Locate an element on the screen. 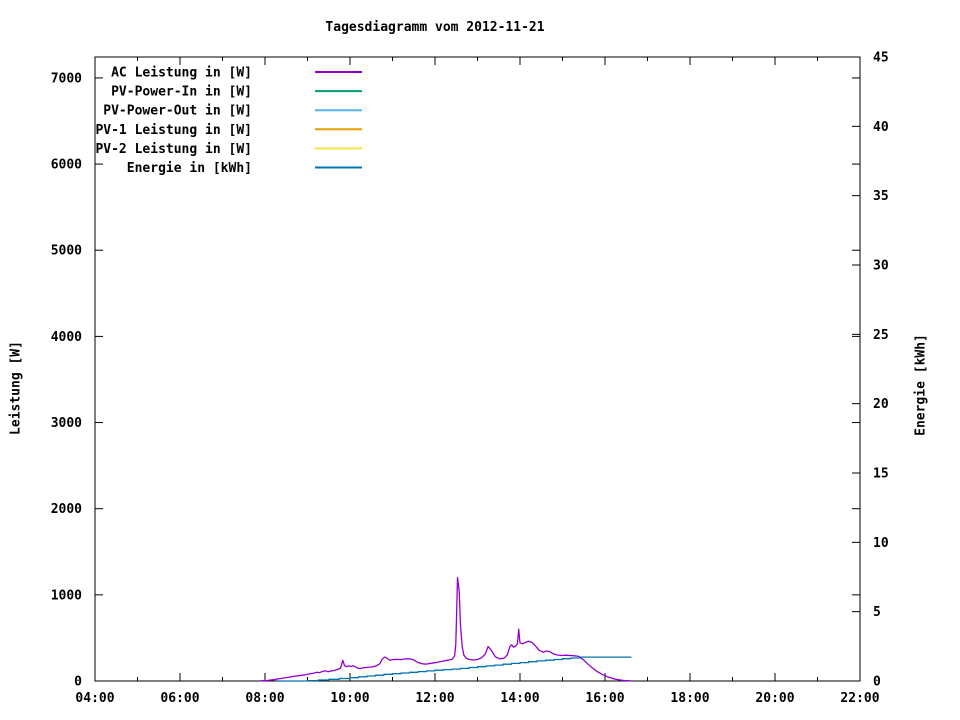 Image resolution: width=960 pixels, height=720 pixels. y-left-tick-label: 6000 is located at coordinates (66, 165).